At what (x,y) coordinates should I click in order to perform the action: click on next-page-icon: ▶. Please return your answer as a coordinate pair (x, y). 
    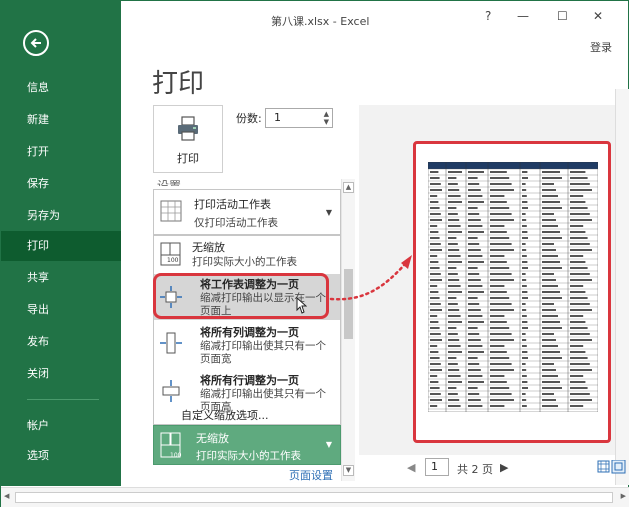
    Looking at the image, I should click on (504, 467).